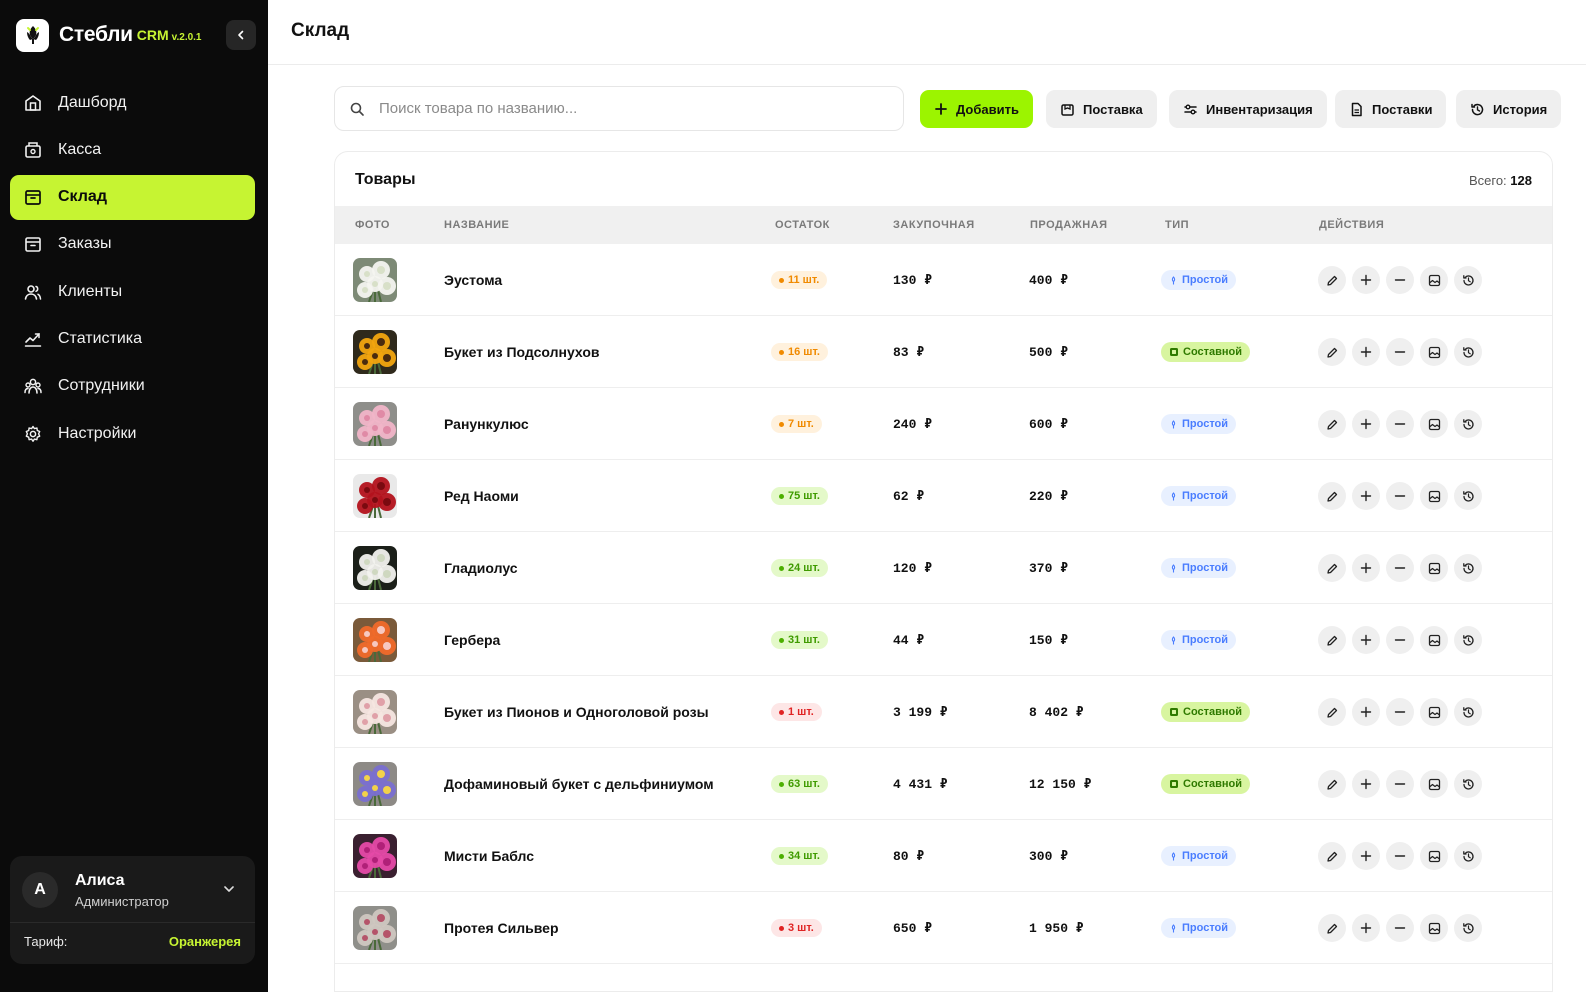 This screenshot has height=992, width=1586. I want to click on search-input, so click(619, 108).